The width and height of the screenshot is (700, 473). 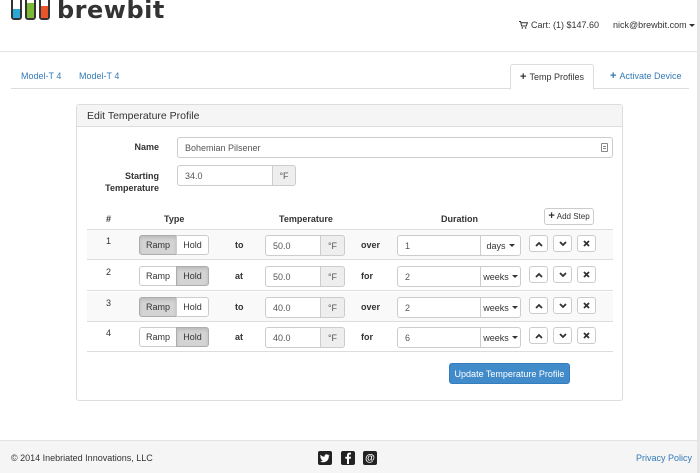 What do you see at coordinates (194, 176) in the screenshot?
I see `starting-temperature-value: 34.0` at bounding box center [194, 176].